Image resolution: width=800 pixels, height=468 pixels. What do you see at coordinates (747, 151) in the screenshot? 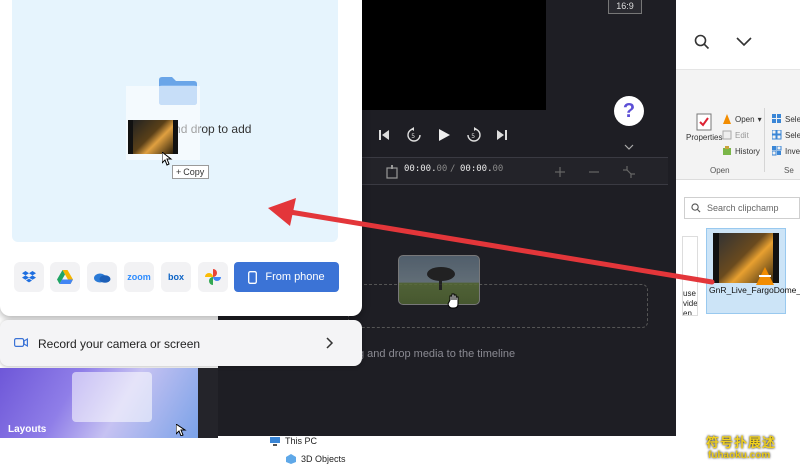
I see `history-label: History` at bounding box center [747, 151].